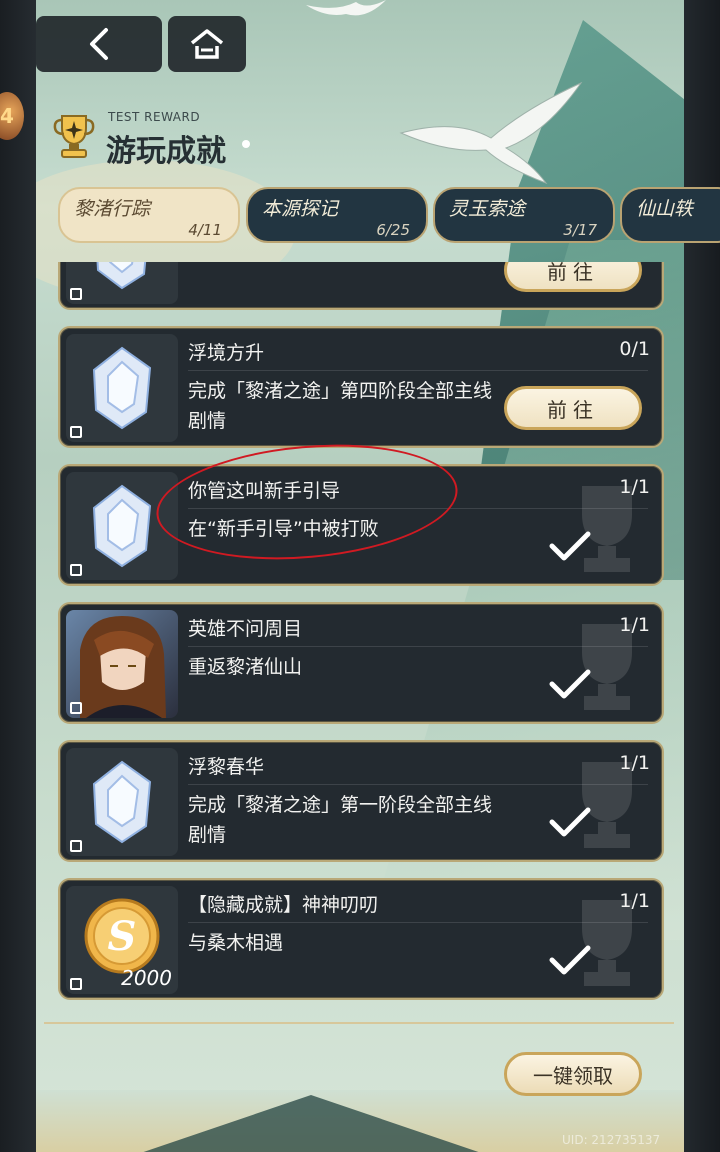  I want to click on tab-immortal-mountain: 仙山轶, so click(670, 215).